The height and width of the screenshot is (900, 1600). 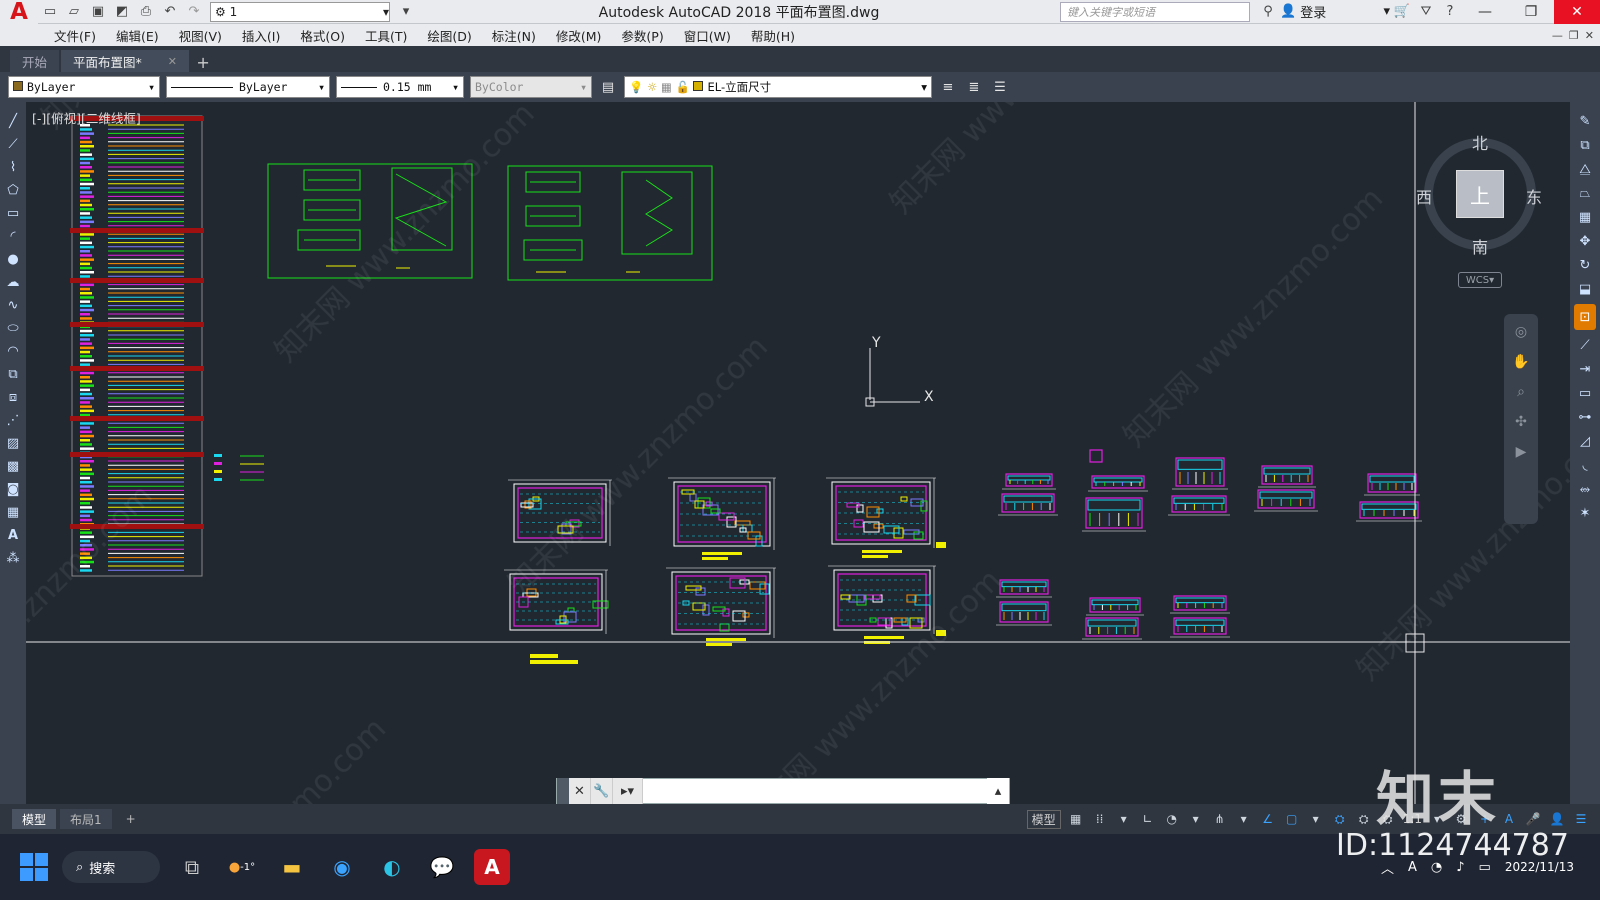 I want to click on steering-wheel-icon: ◎, so click(x=1521, y=332).